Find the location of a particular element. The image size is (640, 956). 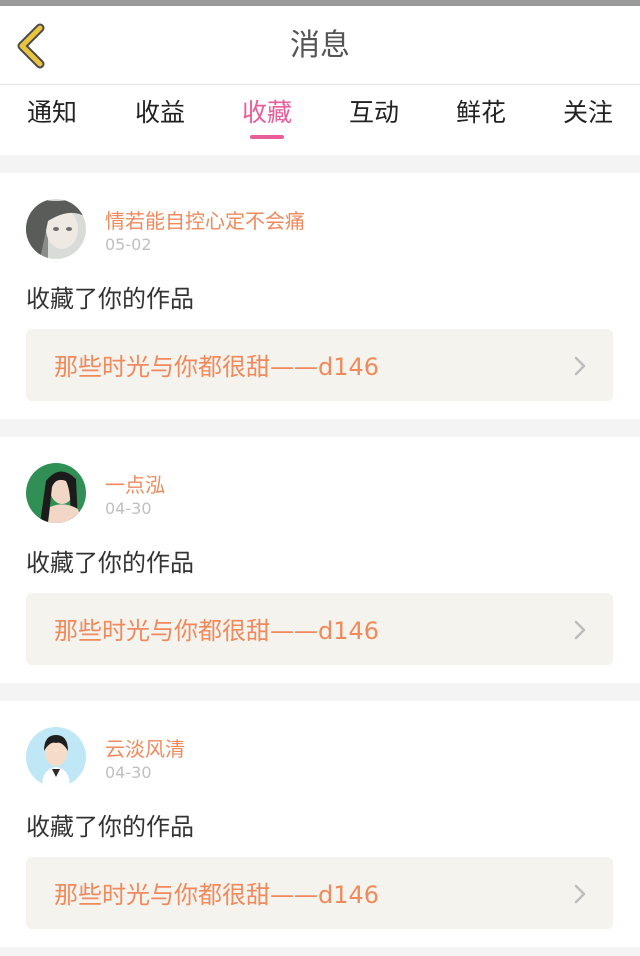

tab-notifications: 通知 is located at coordinates (52, 120).